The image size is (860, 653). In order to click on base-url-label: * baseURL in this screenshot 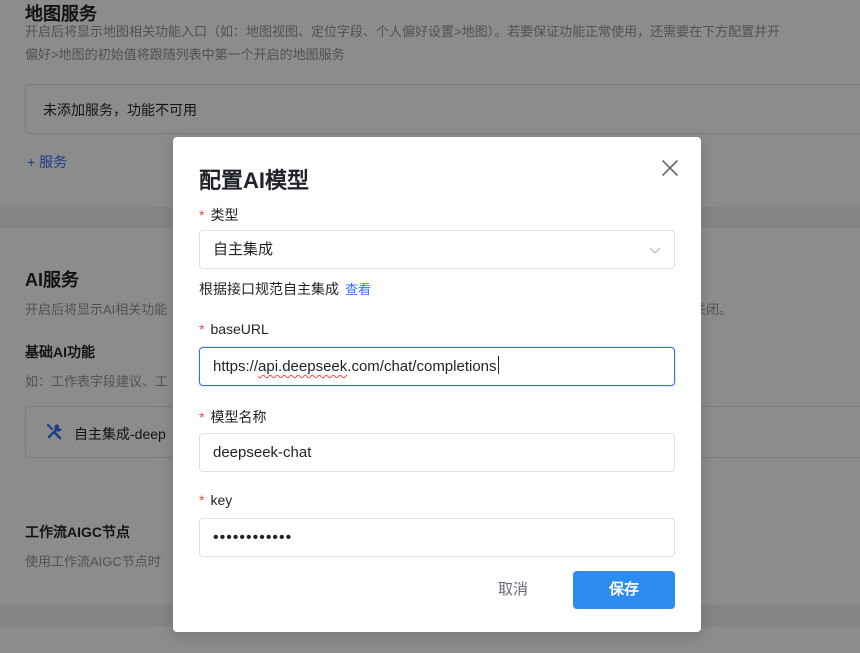, I will do `click(234, 329)`.